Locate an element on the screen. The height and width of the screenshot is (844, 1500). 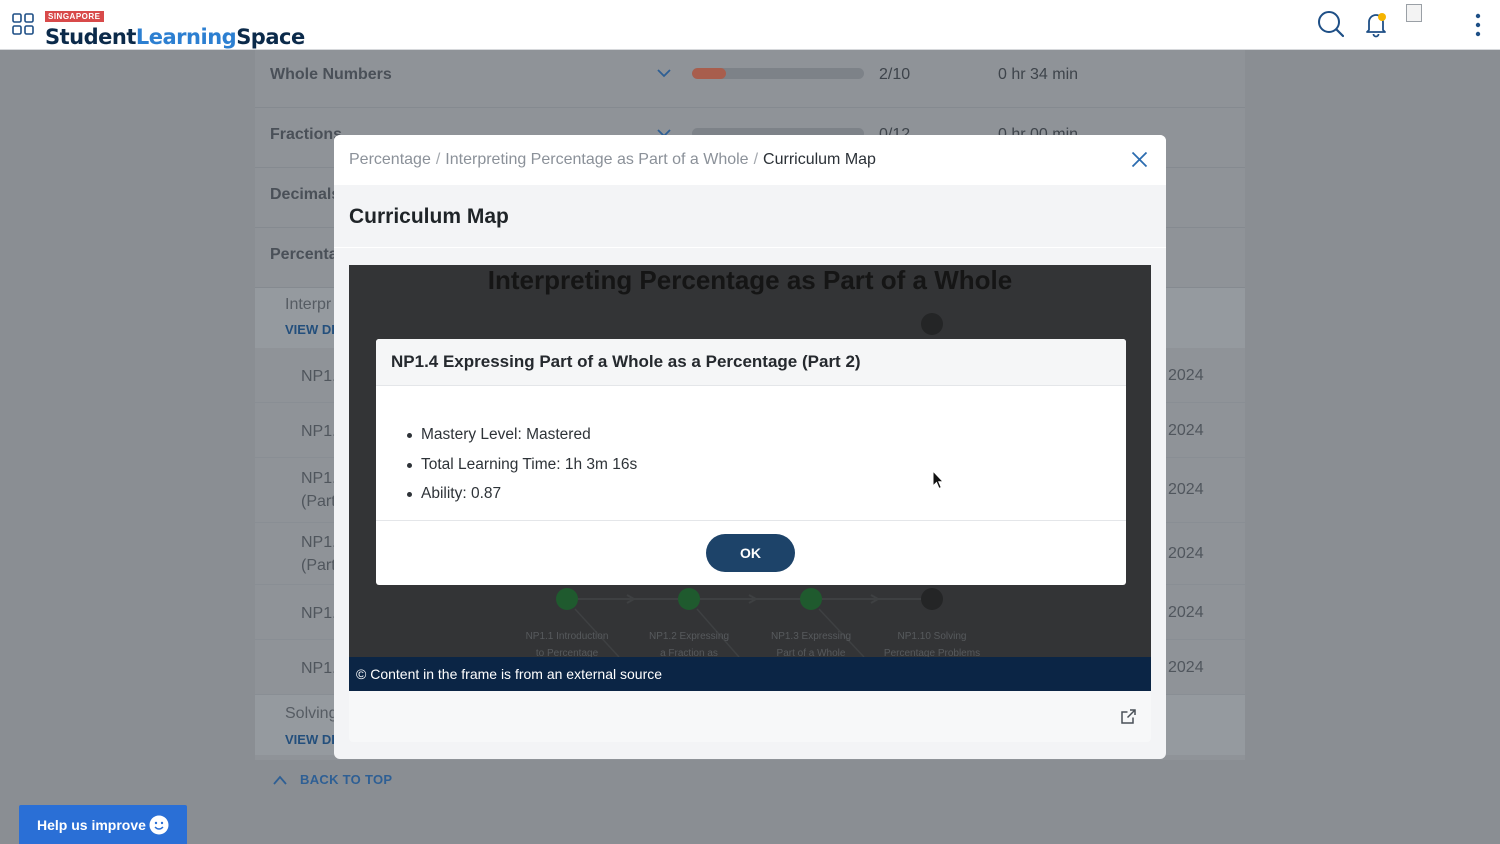
breadcrumb-item-percentage: Percentage is located at coordinates (390, 159).